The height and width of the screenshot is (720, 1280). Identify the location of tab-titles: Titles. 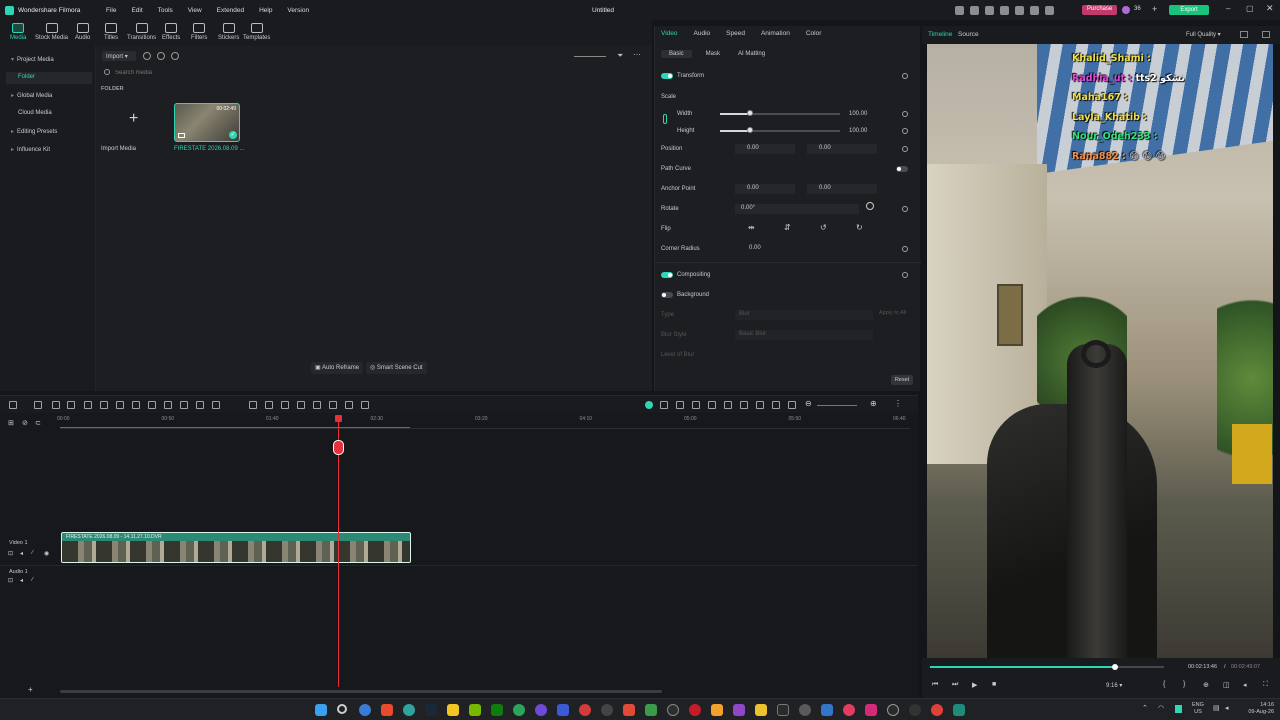
(111, 32).